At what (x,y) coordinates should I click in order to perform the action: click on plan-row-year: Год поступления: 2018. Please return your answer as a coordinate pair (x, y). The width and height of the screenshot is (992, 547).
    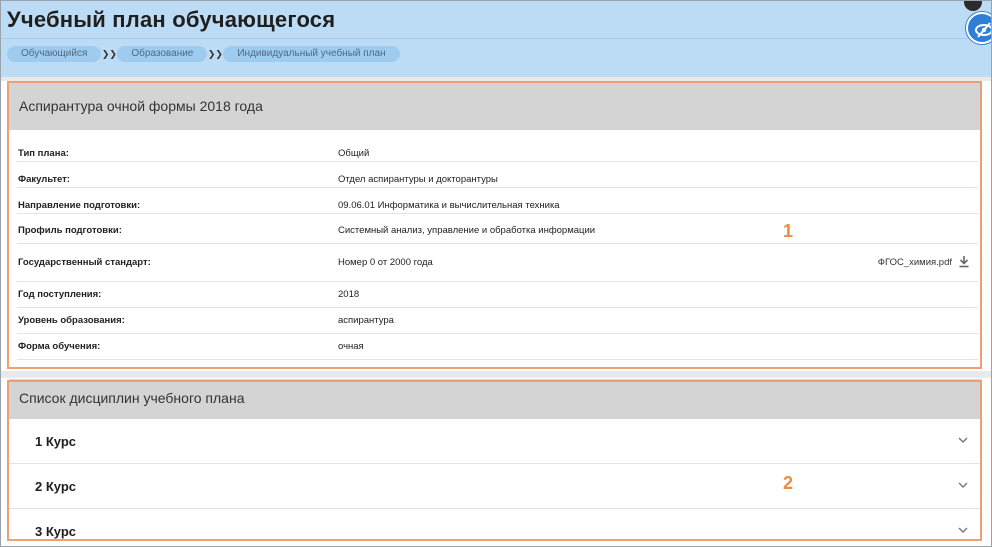
    Looking at the image, I should click on (497, 295).